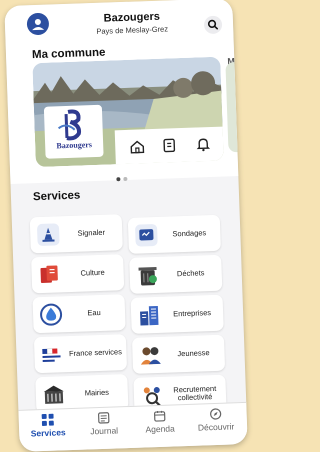 The image size is (320, 452). What do you see at coordinates (146, 235) in the screenshot?
I see `survey-icon` at bounding box center [146, 235].